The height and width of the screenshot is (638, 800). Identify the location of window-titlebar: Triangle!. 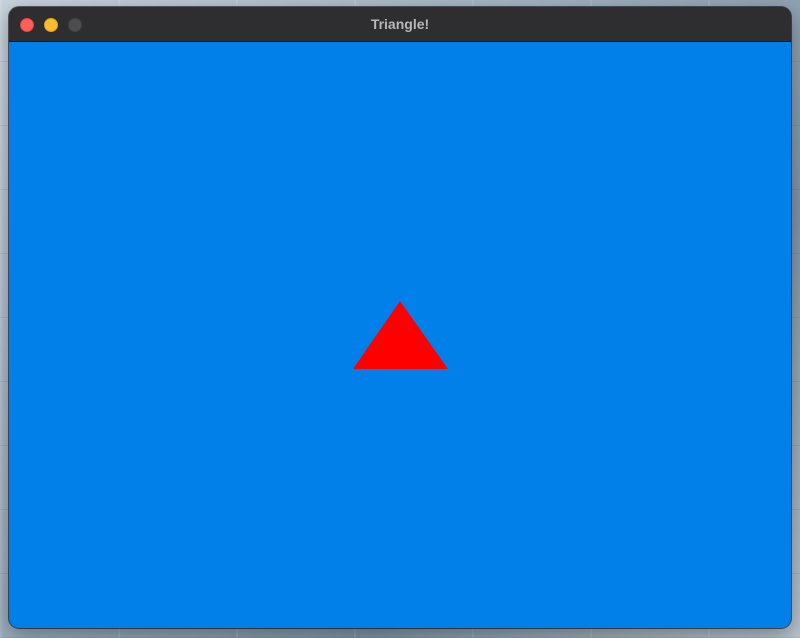
(400, 24).